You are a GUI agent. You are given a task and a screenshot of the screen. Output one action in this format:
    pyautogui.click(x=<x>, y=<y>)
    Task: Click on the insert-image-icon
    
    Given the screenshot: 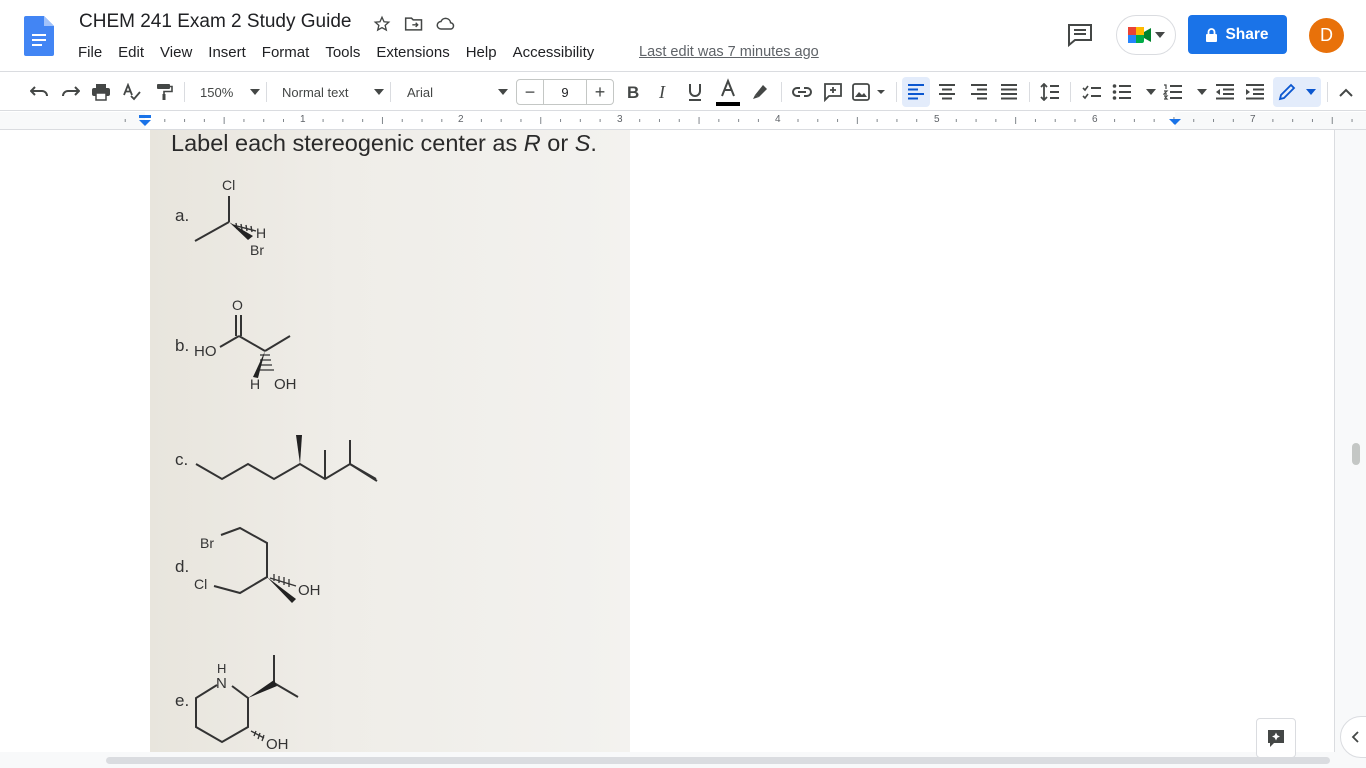 What is the action you would take?
    pyautogui.click(x=869, y=92)
    